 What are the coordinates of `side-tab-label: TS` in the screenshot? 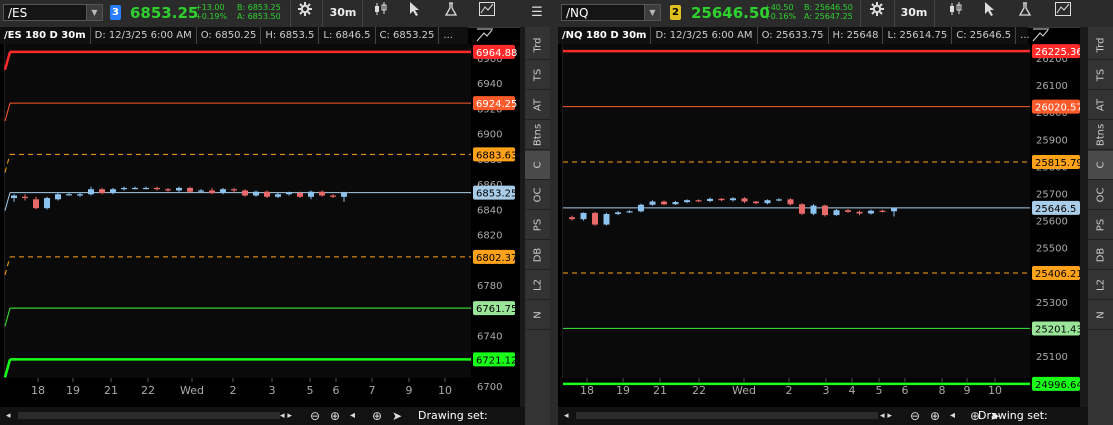 It's located at (537, 75).